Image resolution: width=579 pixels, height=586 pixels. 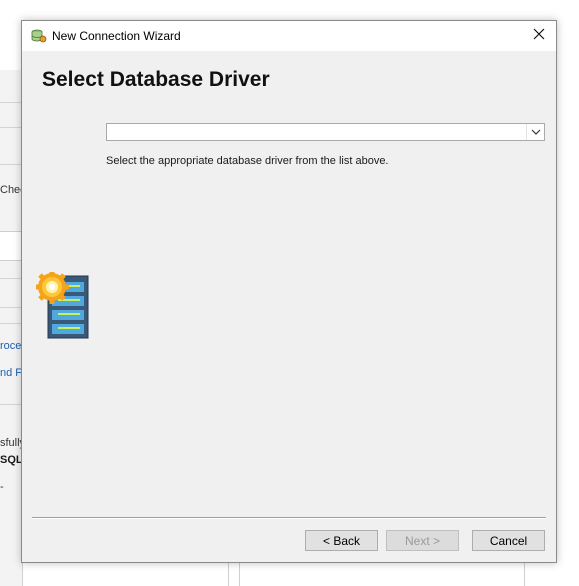 I want to click on database-wizard-icon, so click(x=39, y=36).